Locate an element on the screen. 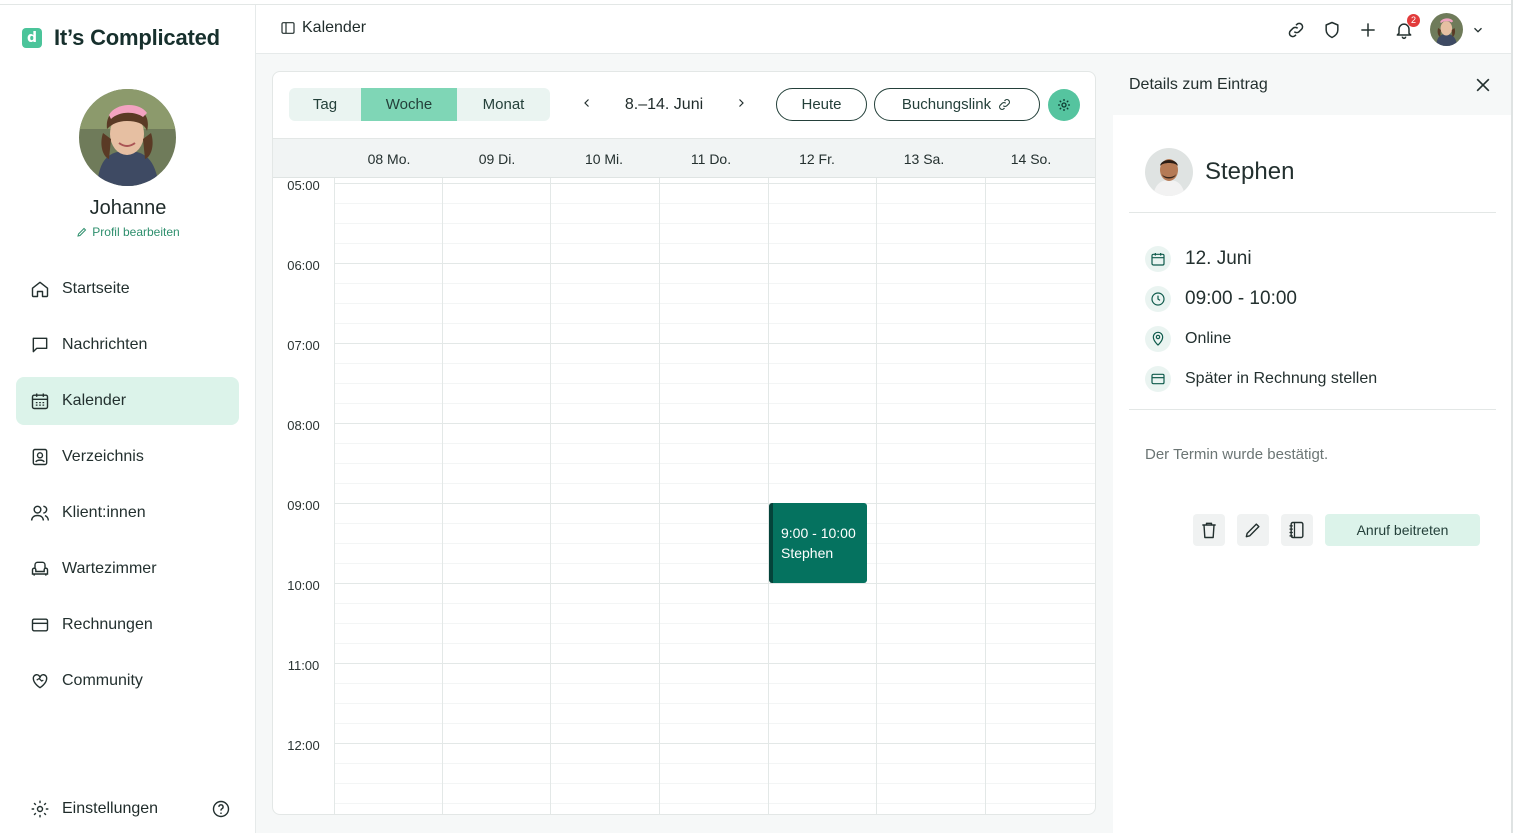 This screenshot has height=833, width=1513. person-photo-icon is located at coordinates (1169, 172).